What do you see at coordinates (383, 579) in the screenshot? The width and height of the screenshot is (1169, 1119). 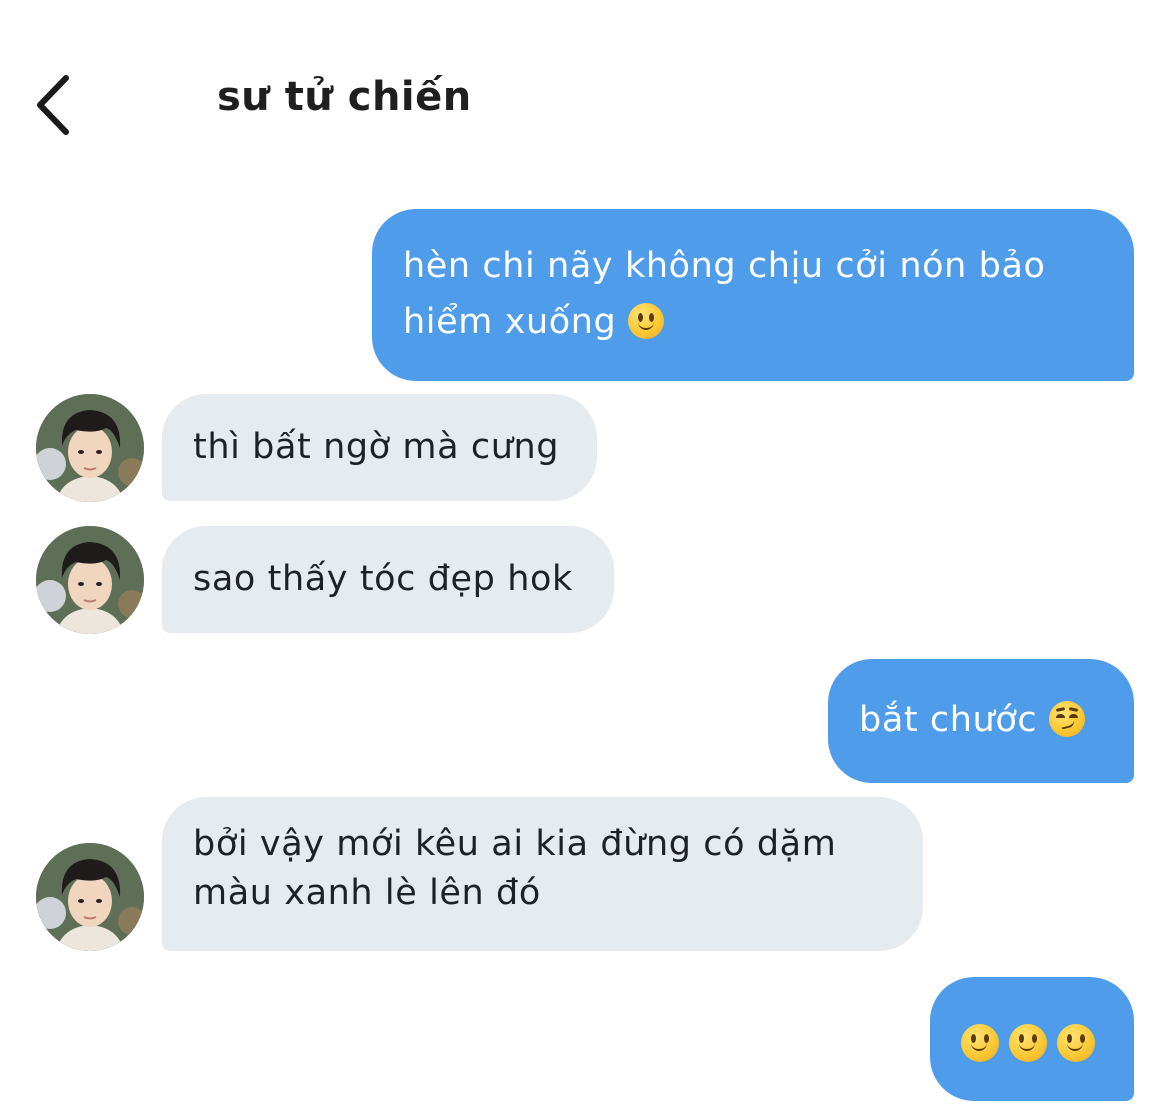 I see `message-text: sao thấy tóc đẹp hok` at bounding box center [383, 579].